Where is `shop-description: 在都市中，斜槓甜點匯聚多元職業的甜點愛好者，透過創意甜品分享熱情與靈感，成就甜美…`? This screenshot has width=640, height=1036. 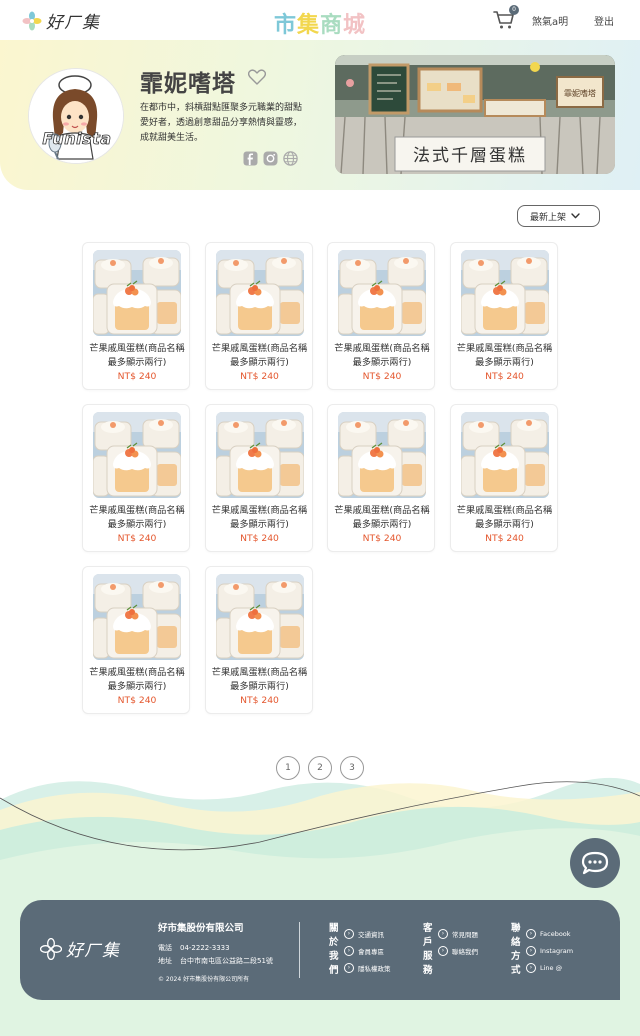 shop-description: 在都市中，斜槓甜點匯聚多元職業的甜點愛好者，透過創意甜品分享熱情與靈感，成就甜美… is located at coordinates (221, 123).